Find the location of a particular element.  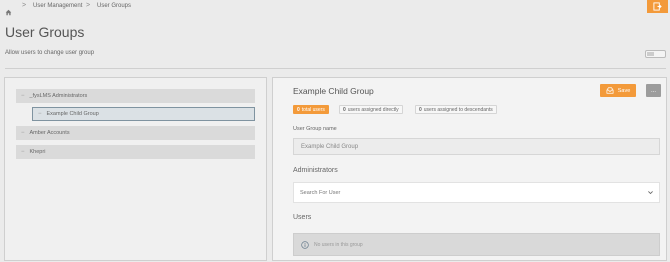

save-button: Save is located at coordinates (618, 90).